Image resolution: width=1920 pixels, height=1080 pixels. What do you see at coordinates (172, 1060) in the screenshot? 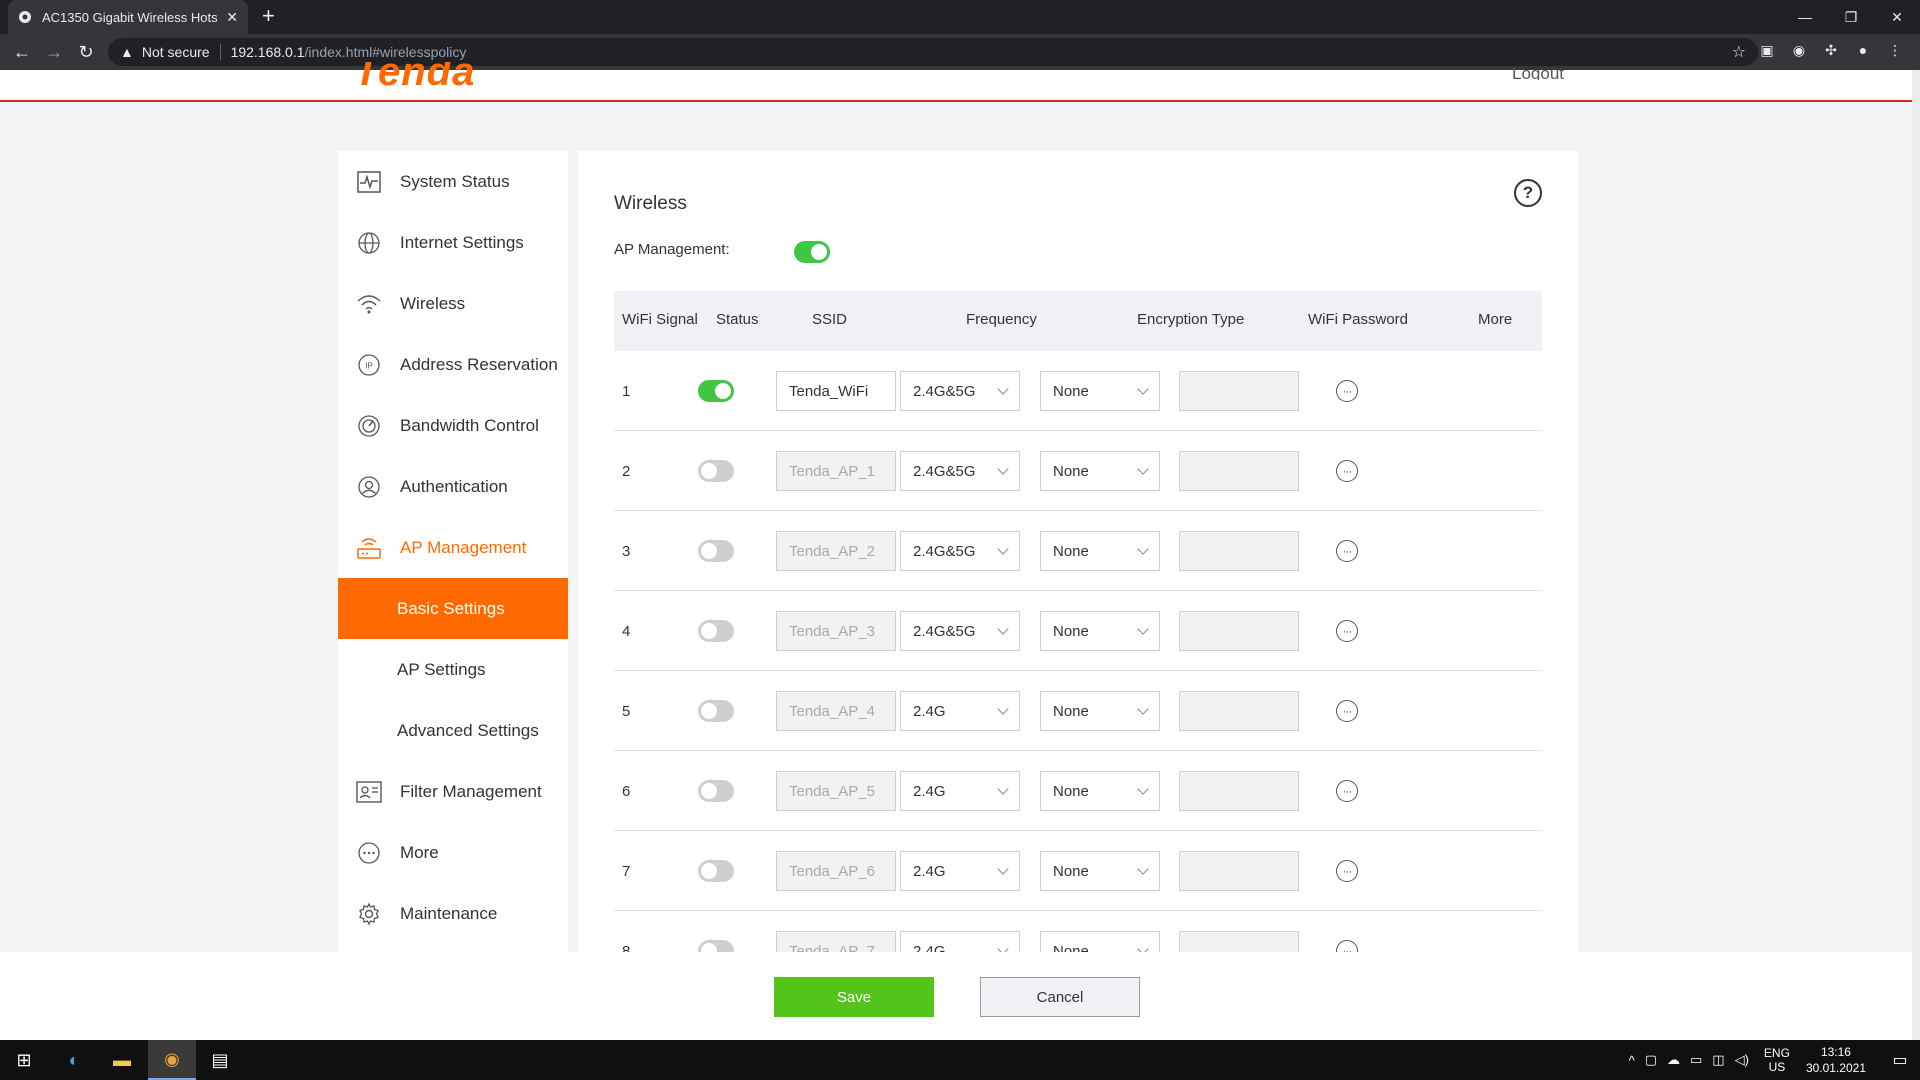
I see `chrome-taskbar-icon: ◉` at bounding box center [172, 1060].